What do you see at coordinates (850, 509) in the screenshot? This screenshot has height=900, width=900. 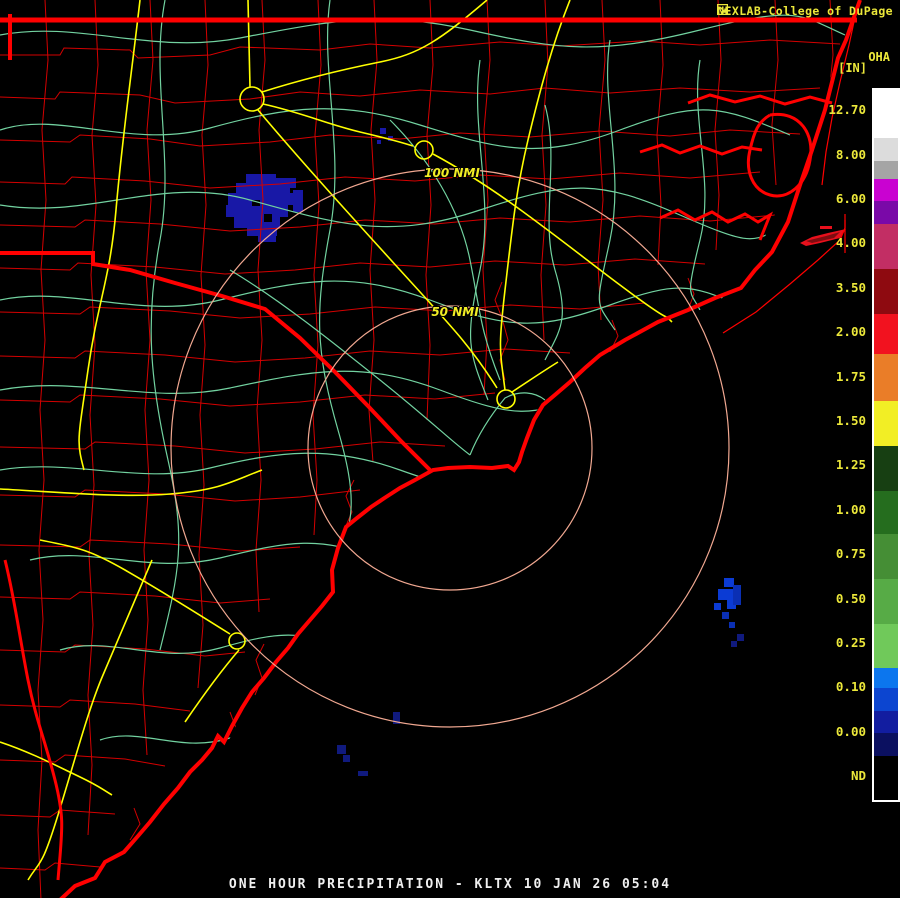 I see `color-scale-value-label: 1.00` at bounding box center [850, 509].